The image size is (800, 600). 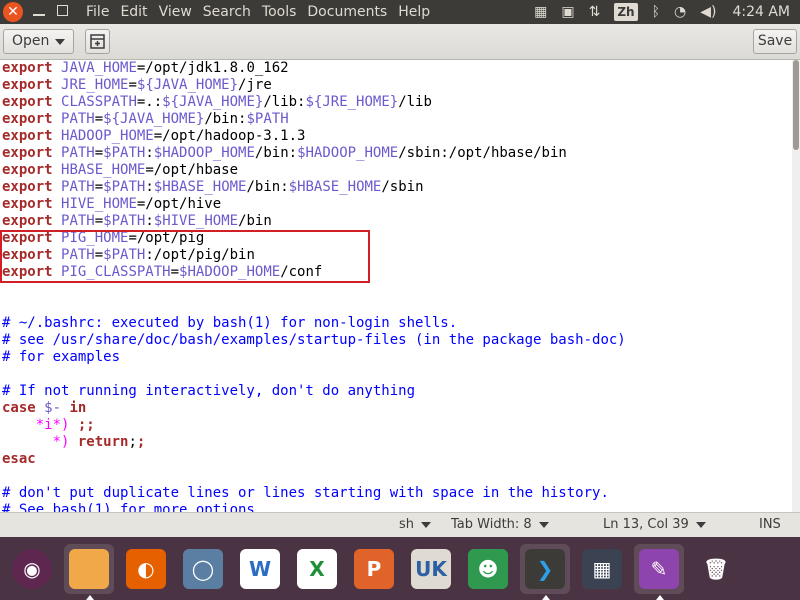 I want to click on files-app-icon, so click(x=89, y=571).